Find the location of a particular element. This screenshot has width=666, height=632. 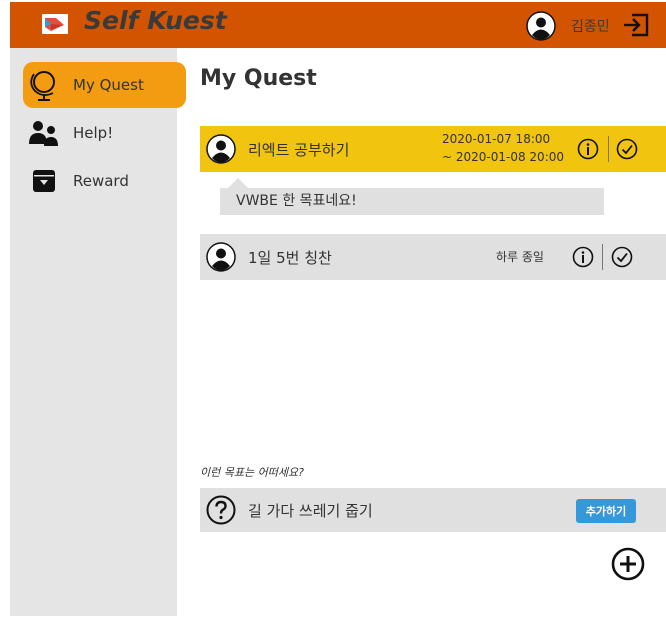

users-icon is located at coordinates (44, 133).